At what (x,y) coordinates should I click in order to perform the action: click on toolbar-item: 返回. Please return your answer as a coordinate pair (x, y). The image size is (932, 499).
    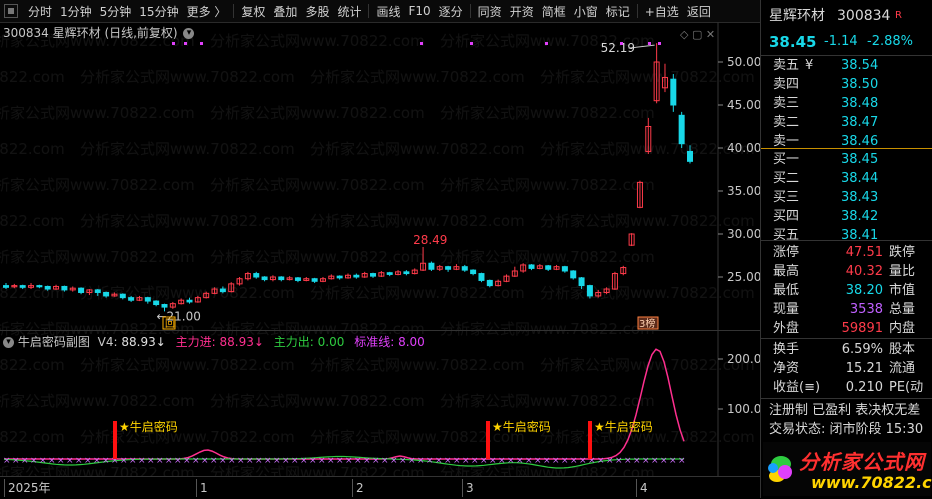
    Looking at the image, I should click on (699, 11).